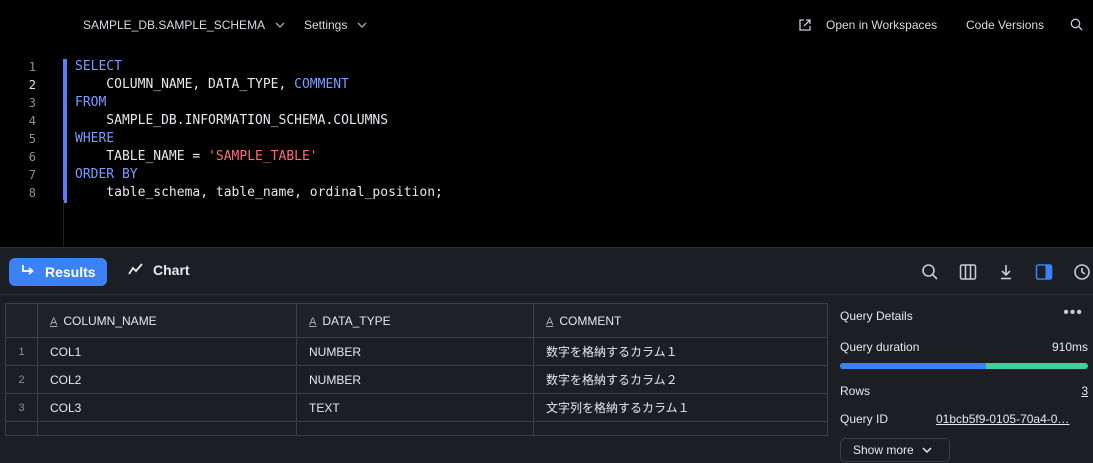  Describe the element at coordinates (590, 320) in the screenshot. I see `column-header-label: COMMENT` at that location.